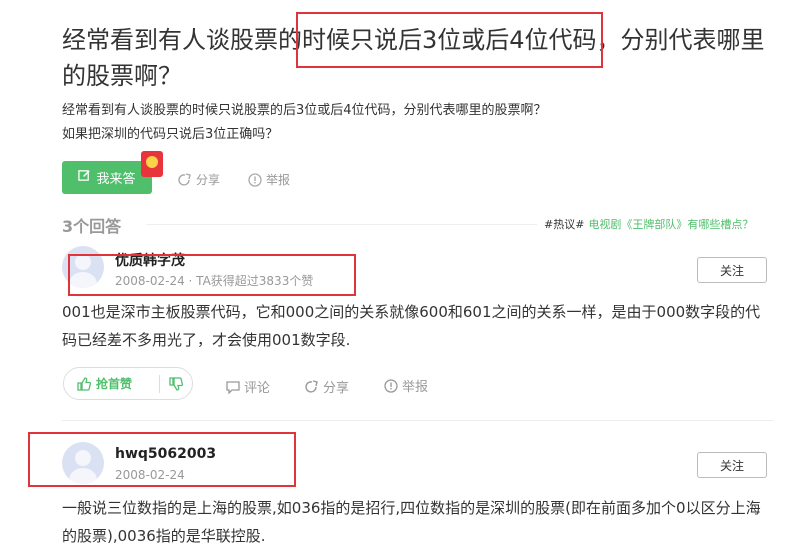 This screenshot has height=548, width=812. I want to click on vote-box: 抢首赞, so click(128, 383).